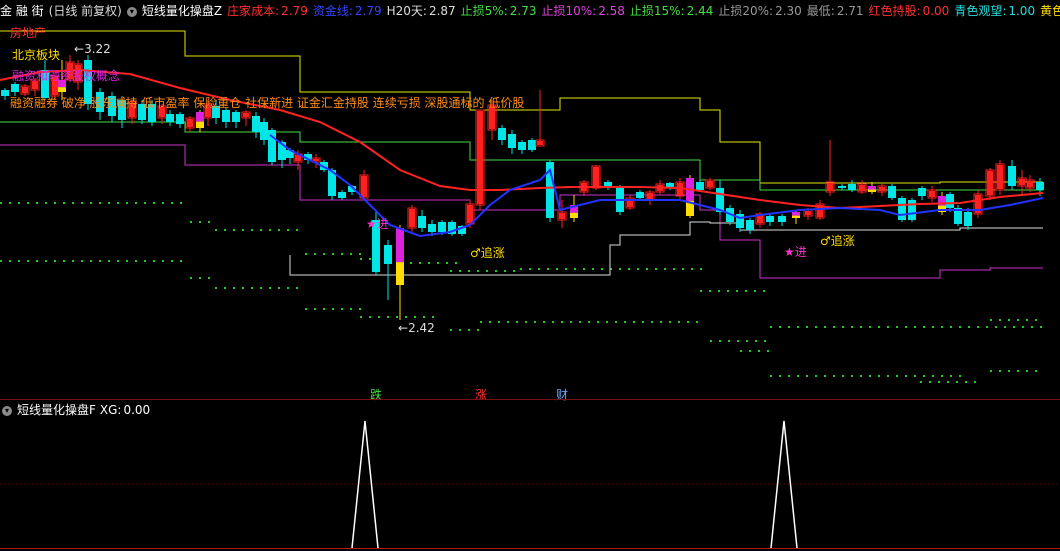 The width and height of the screenshot is (1060, 551). I want to click on pane-divider, so click(530, 399).